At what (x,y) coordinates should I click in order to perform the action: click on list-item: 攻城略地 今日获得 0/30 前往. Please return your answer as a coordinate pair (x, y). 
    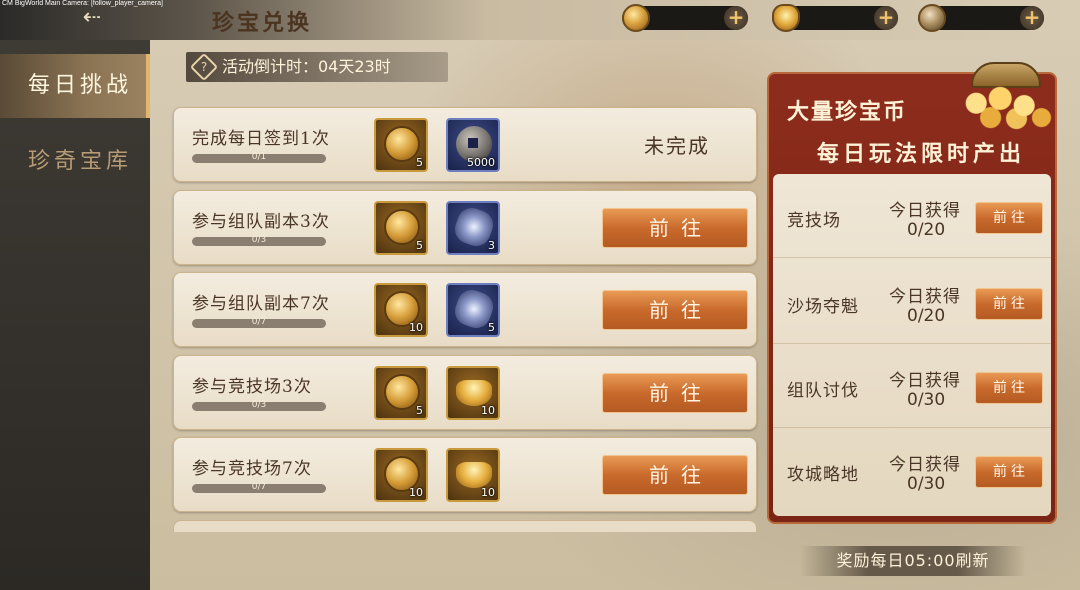
    Looking at the image, I should click on (912, 470).